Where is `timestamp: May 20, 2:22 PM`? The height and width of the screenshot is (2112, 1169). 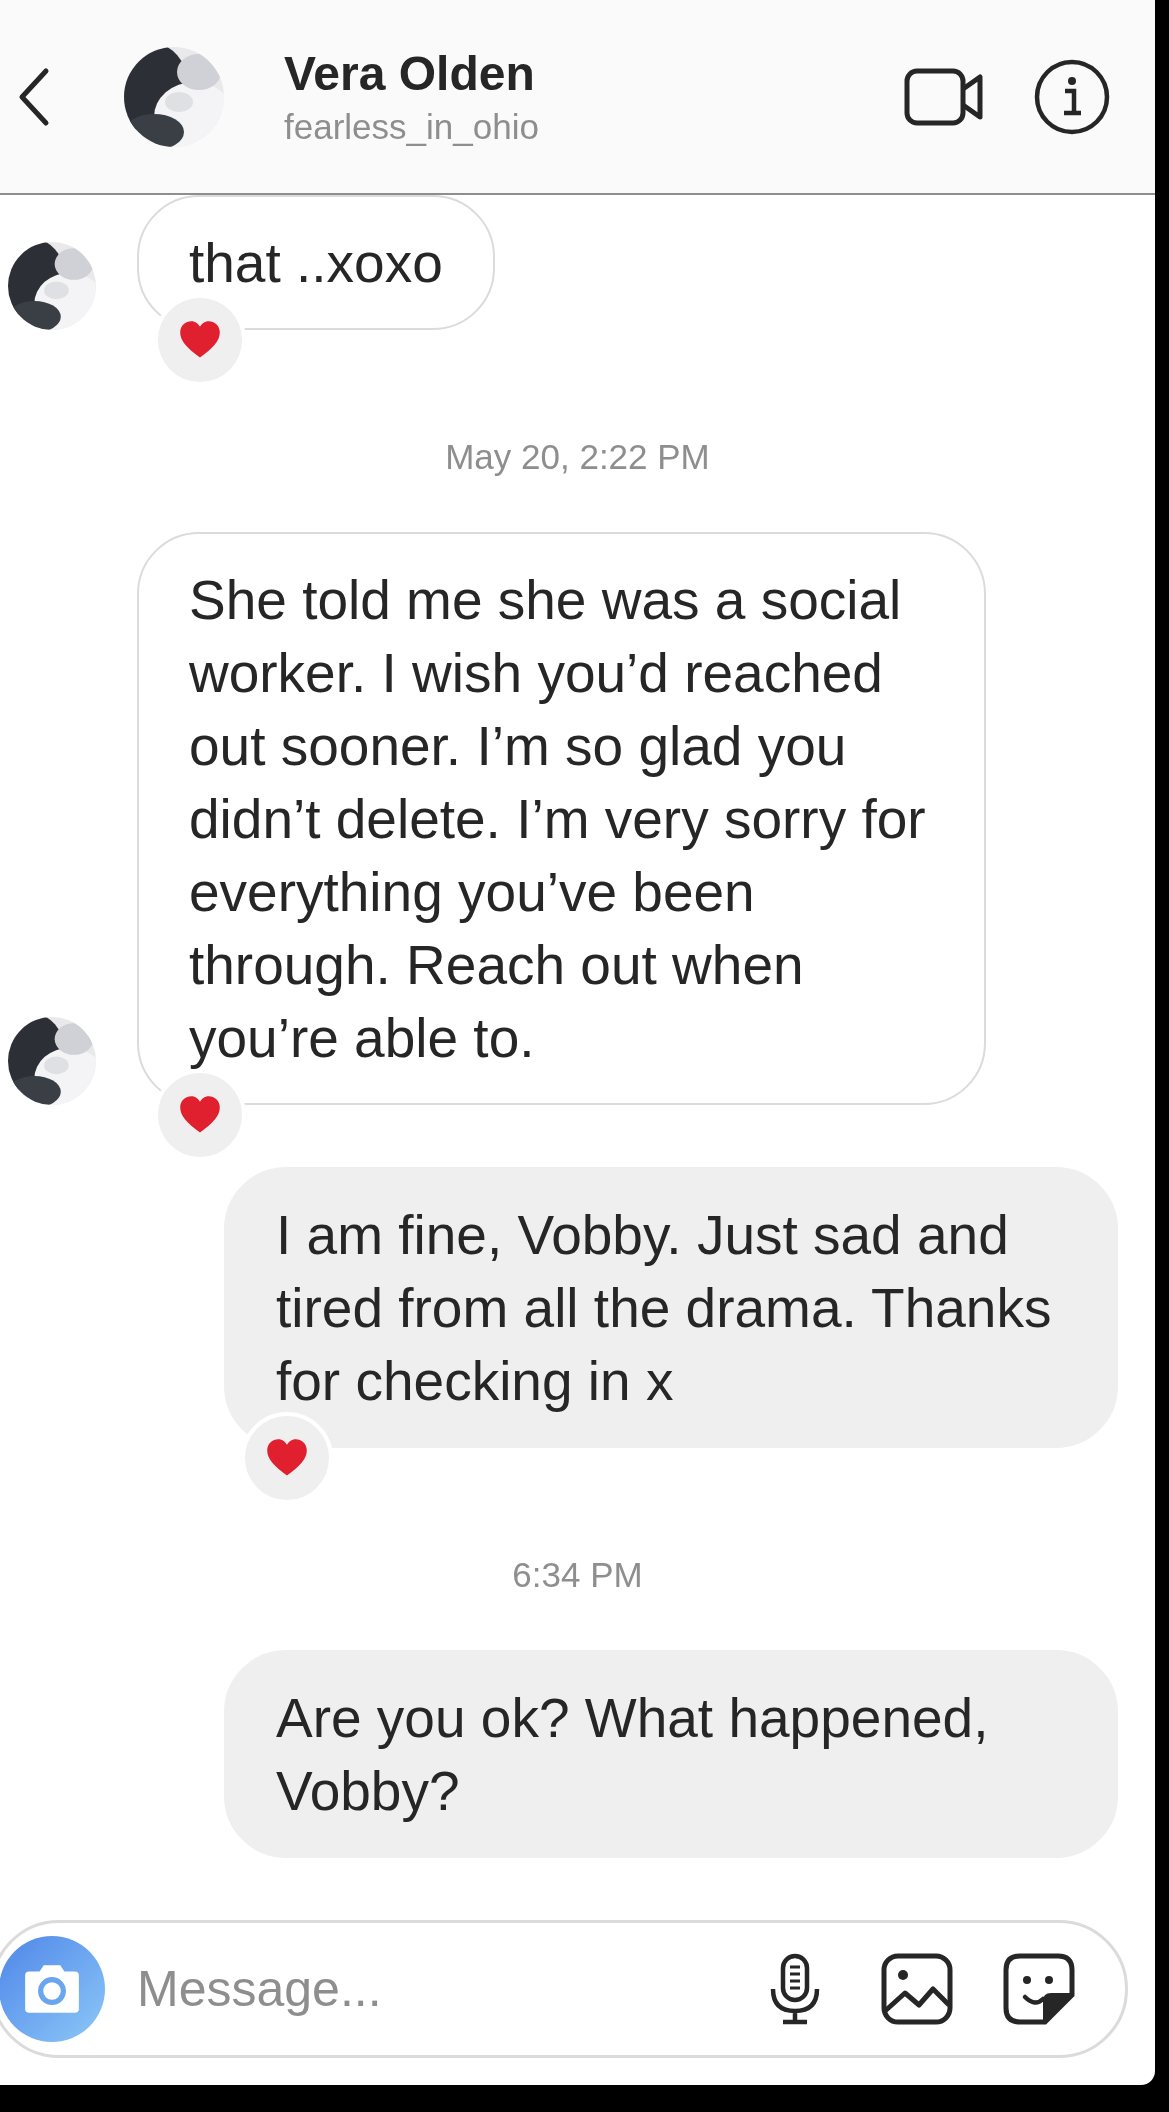 timestamp: May 20, 2:22 PM is located at coordinates (577, 457).